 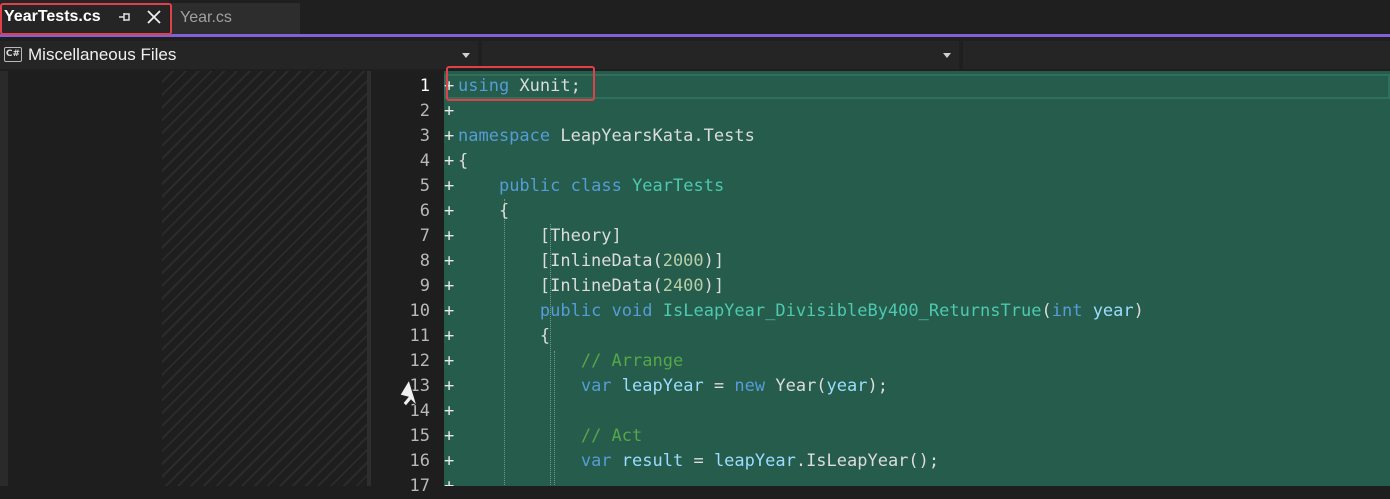 I want to click on line-number: 4, so click(x=424, y=161).